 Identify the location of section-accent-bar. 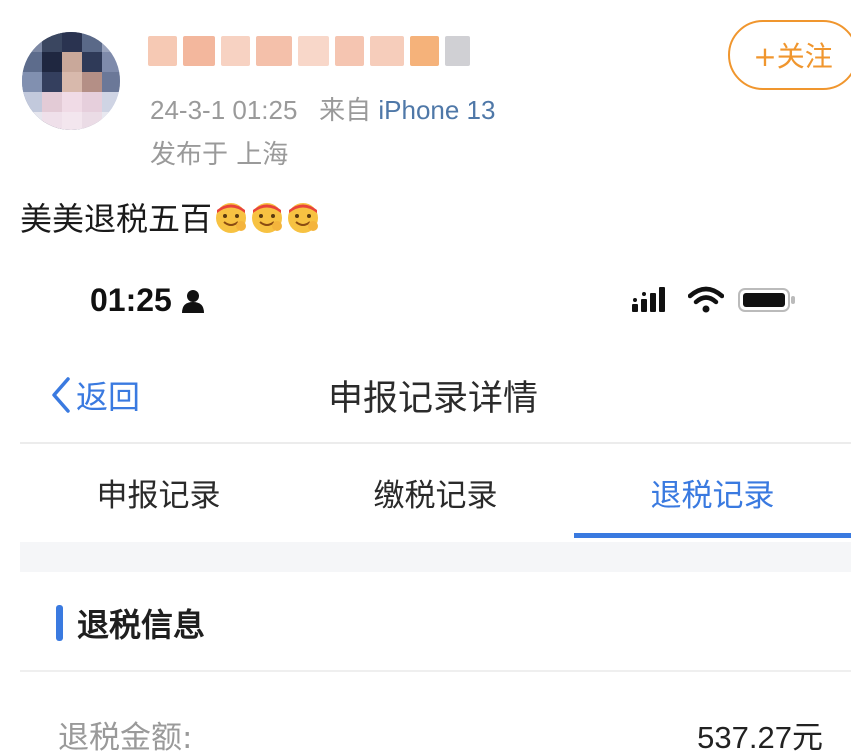
(59, 623).